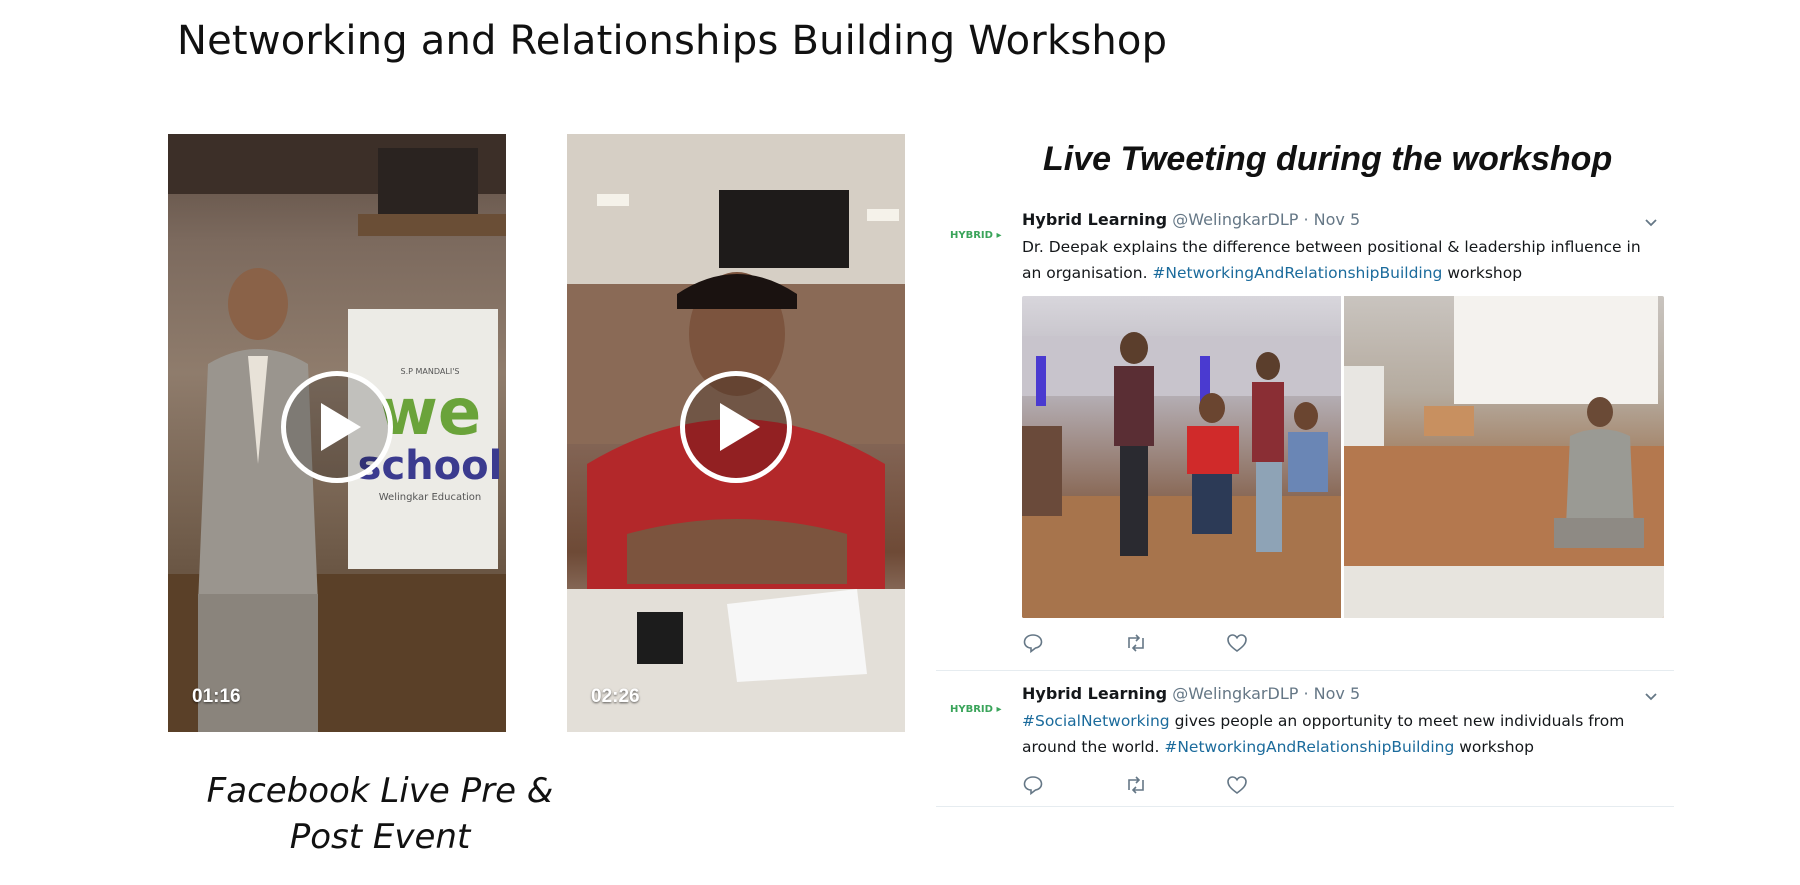  Describe the element at coordinates (1328, 159) in the screenshot. I see `live-tweeting-heading: Live Tweeting during the workshop` at that location.